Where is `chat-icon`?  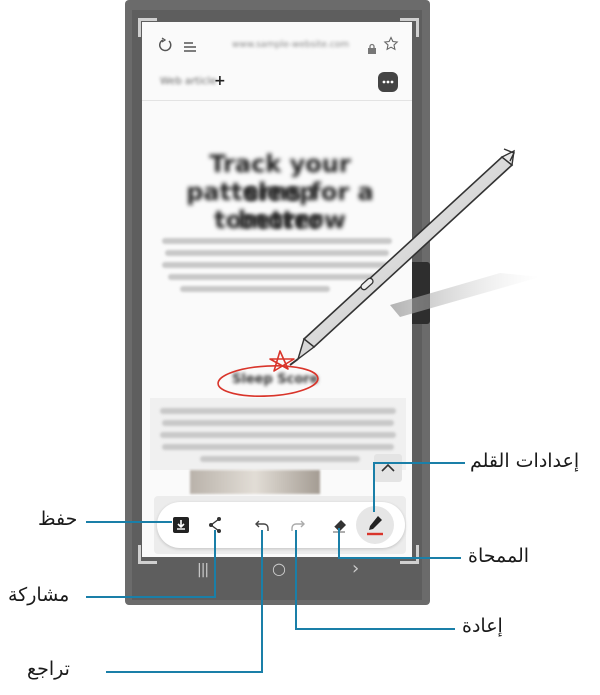 chat-icon is located at coordinates (388, 82).